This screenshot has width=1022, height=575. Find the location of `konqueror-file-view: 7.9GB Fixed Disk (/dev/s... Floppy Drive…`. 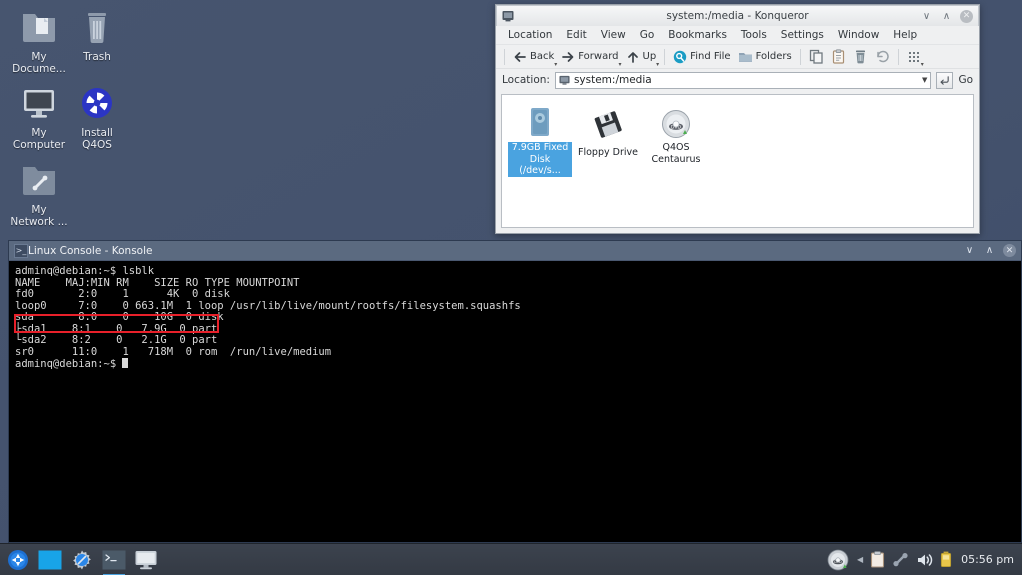

konqueror-file-view: 7.9GB Fixed Disk (/dev/s... Floppy Drive… is located at coordinates (737, 161).